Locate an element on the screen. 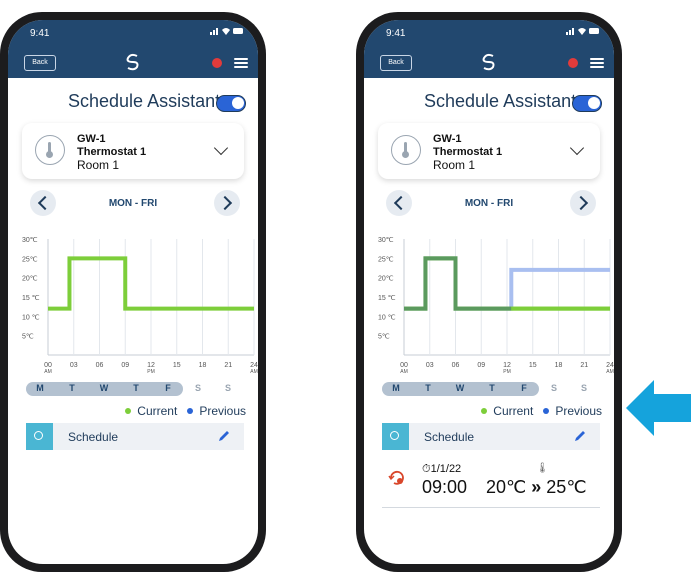 The height and width of the screenshot is (572, 691). y-tick-label: 25℃ is located at coordinates (386, 259).